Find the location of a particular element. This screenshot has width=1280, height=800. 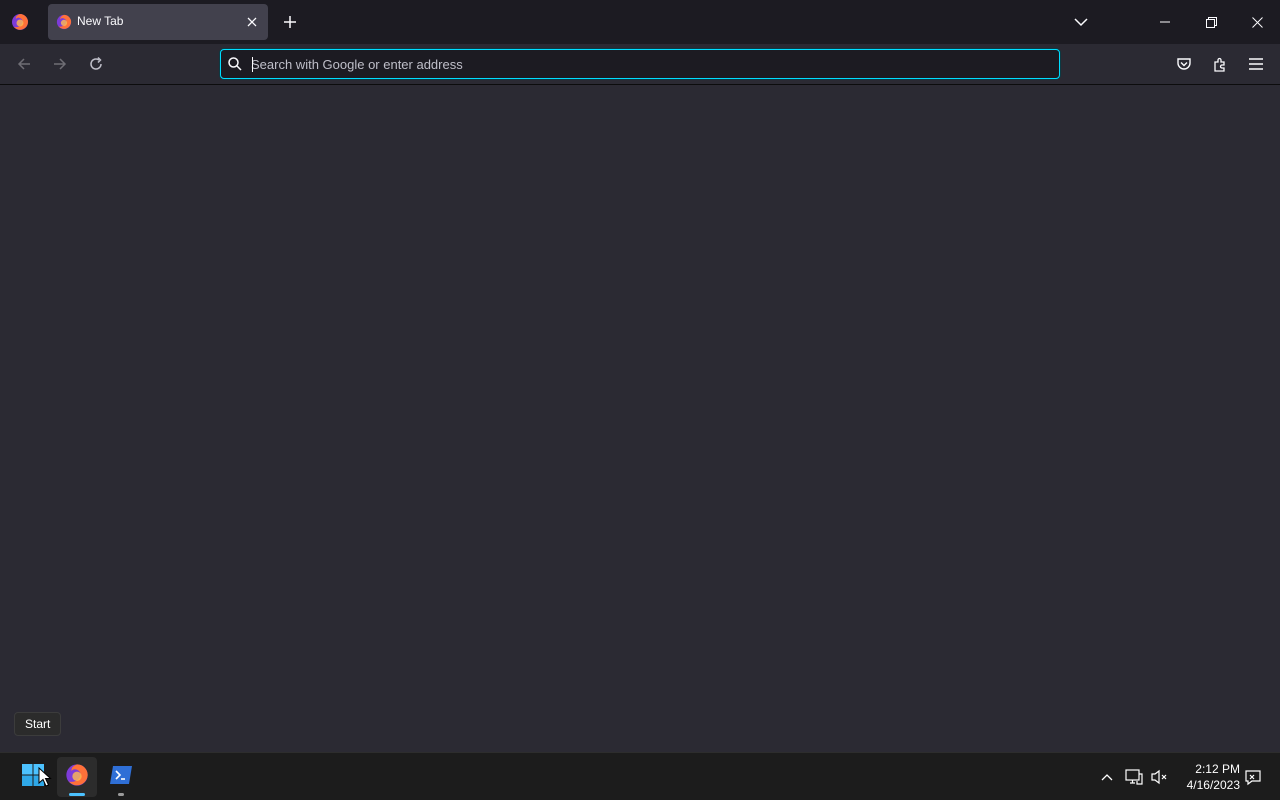

search-icon is located at coordinates (235, 64).